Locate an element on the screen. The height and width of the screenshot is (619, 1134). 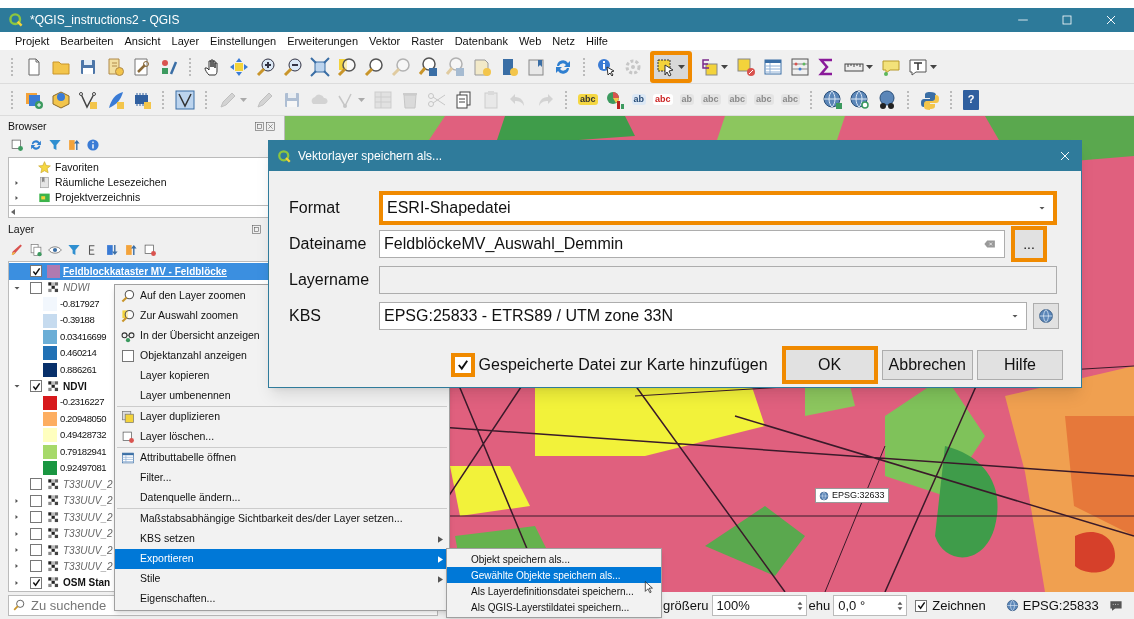
field-label: Format is located at coordinates (314, 208).